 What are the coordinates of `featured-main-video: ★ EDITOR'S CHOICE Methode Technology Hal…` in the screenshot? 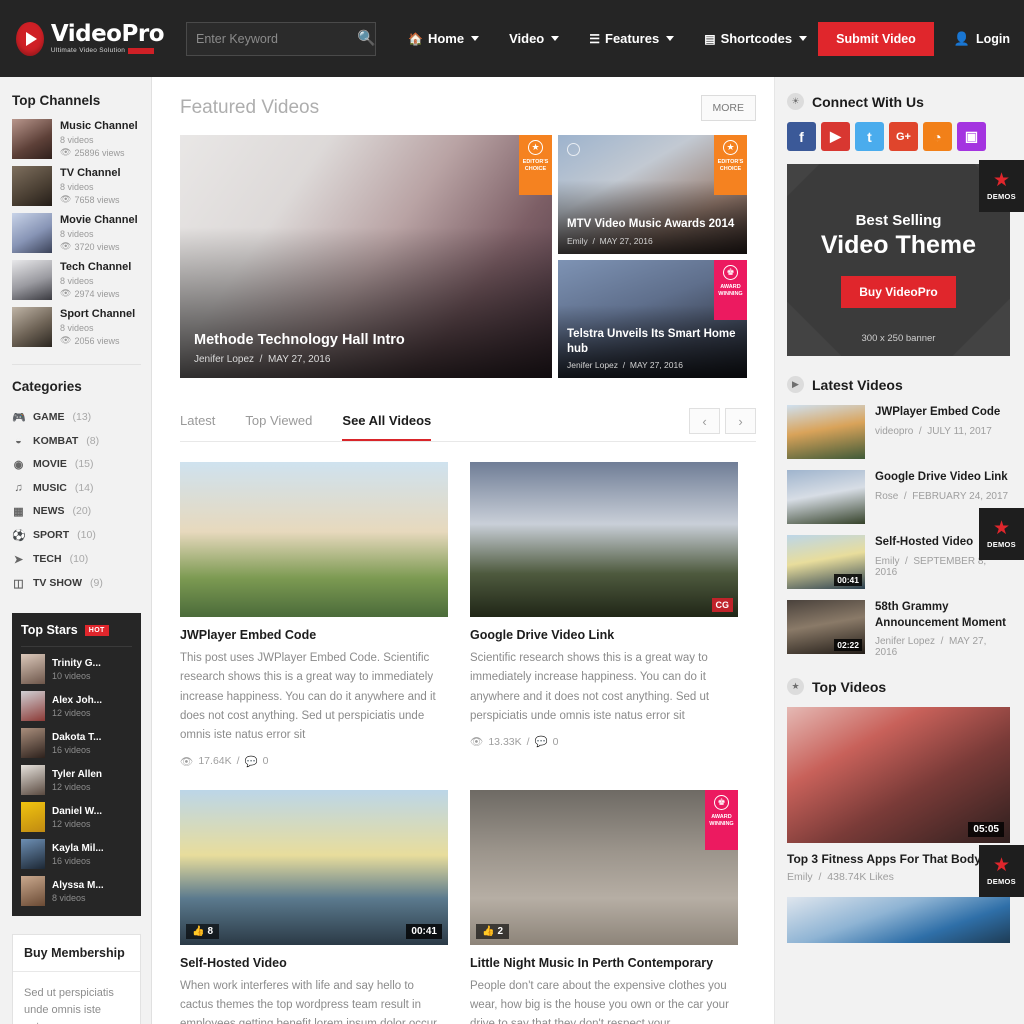 It's located at (366, 256).